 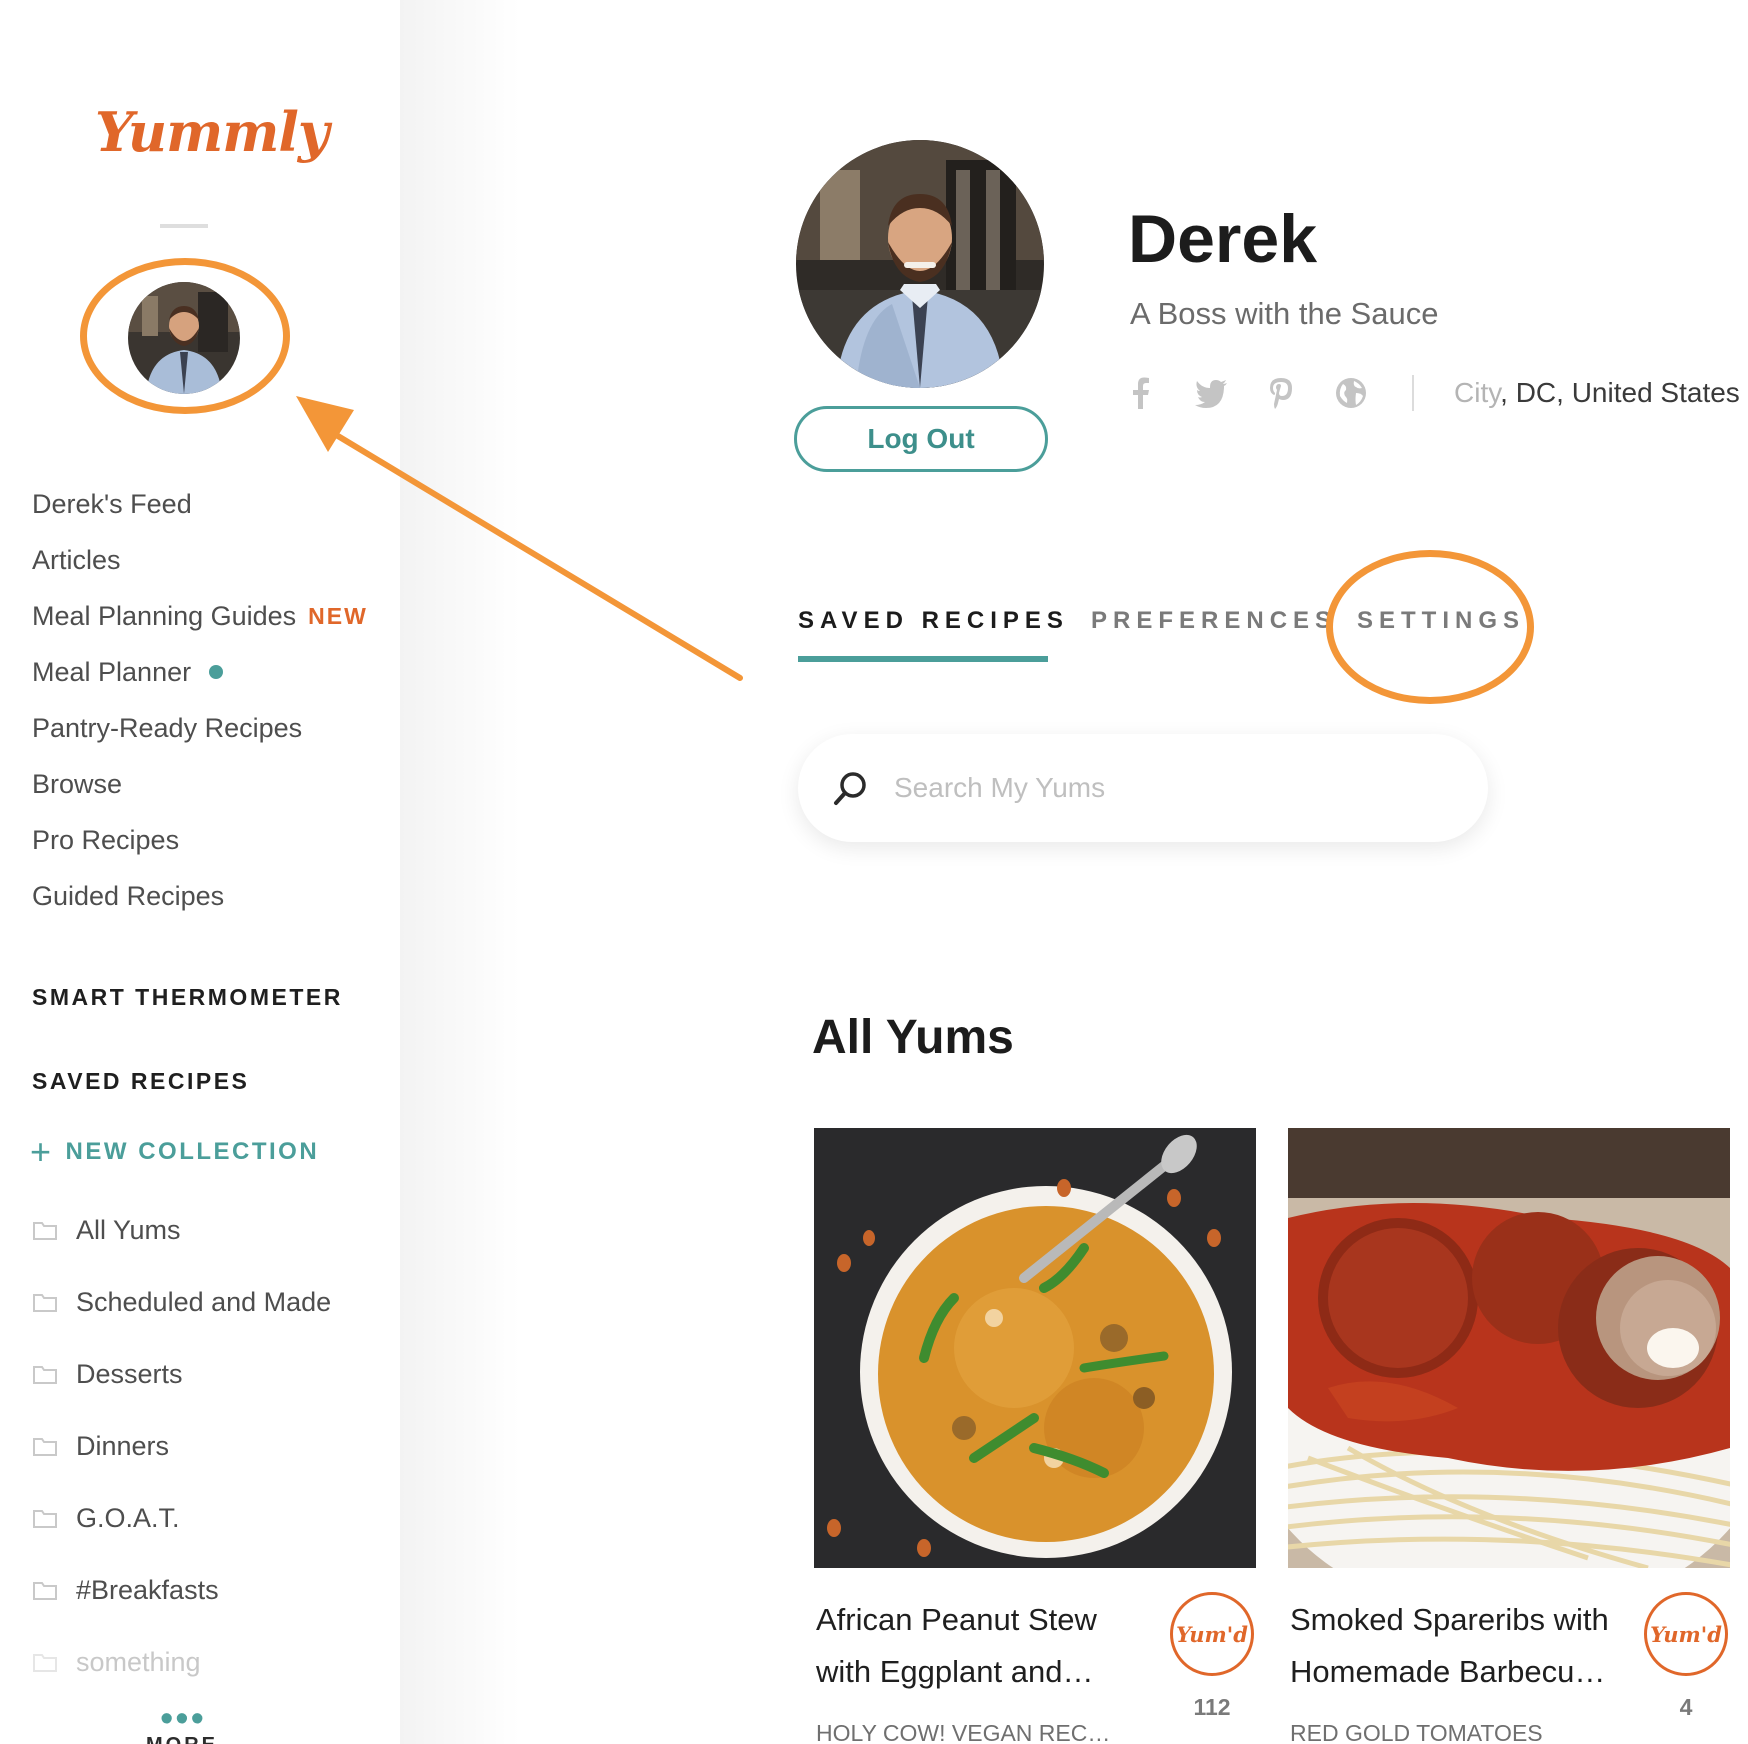 What do you see at coordinates (212, 132) in the screenshot?
I see `yummly-logo: Yummly` at bounding box center [212, 132].